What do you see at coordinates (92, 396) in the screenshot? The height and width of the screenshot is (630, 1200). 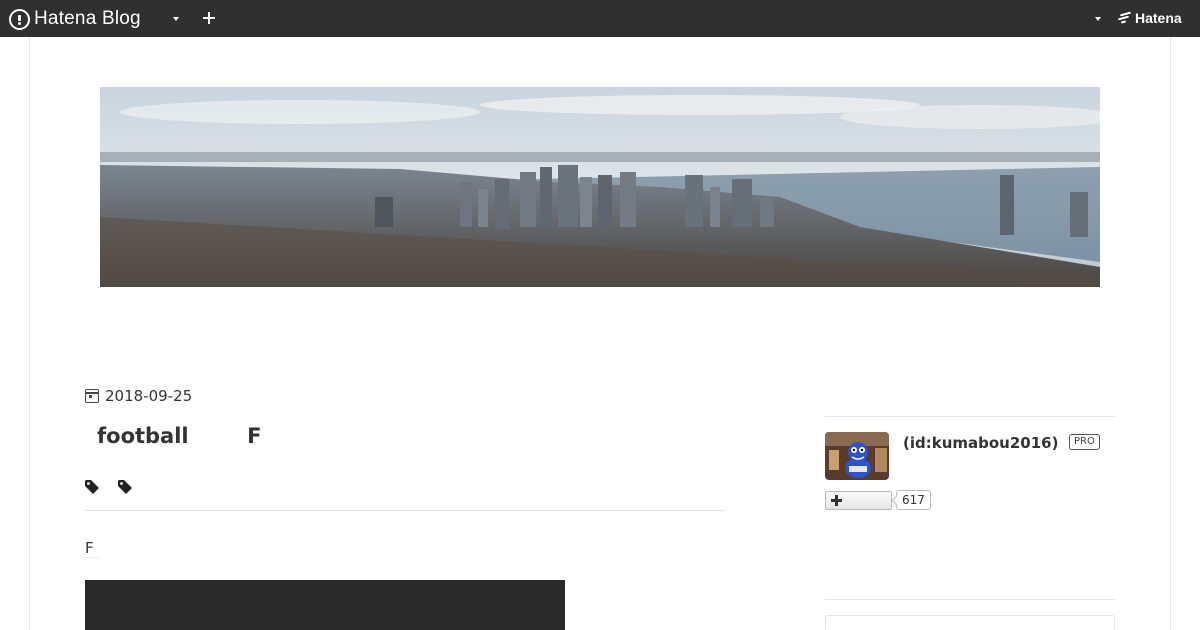 I see `calendar-icon` at bounding box center [92, 396].